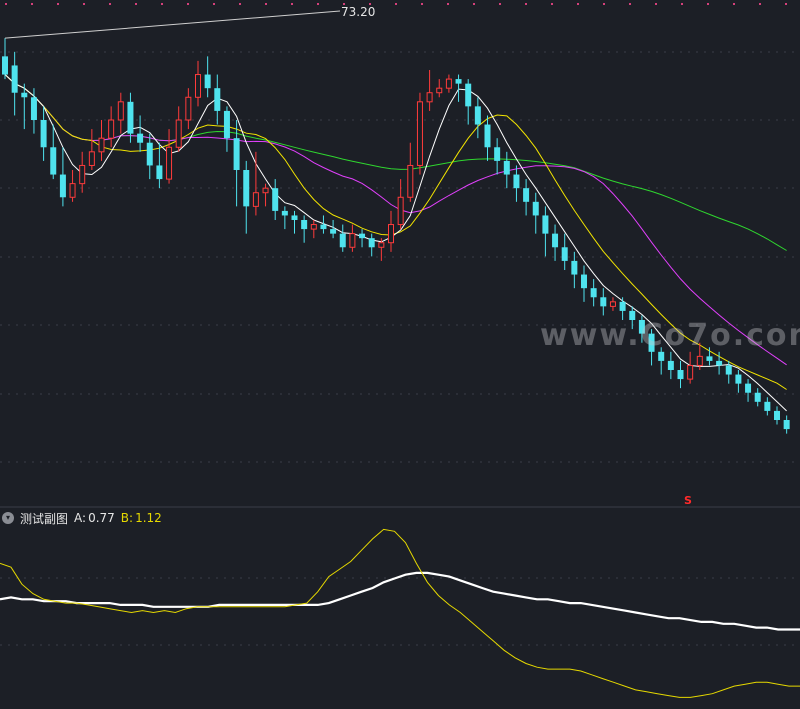  I want to click on sell-signal-marker: S, so click(688, 500).